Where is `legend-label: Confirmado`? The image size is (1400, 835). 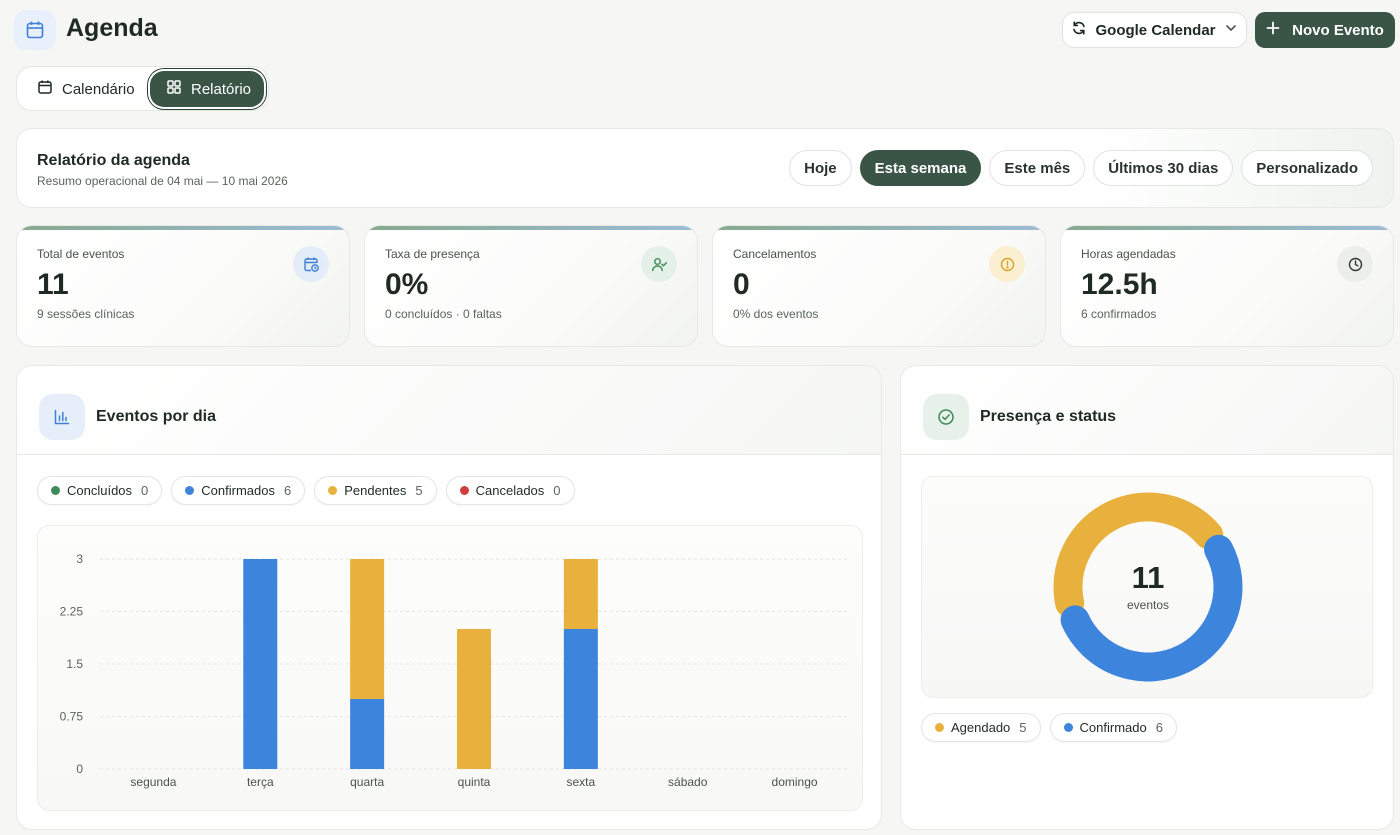 legend-label: Confirmado is located at coordinates (1113, 727).